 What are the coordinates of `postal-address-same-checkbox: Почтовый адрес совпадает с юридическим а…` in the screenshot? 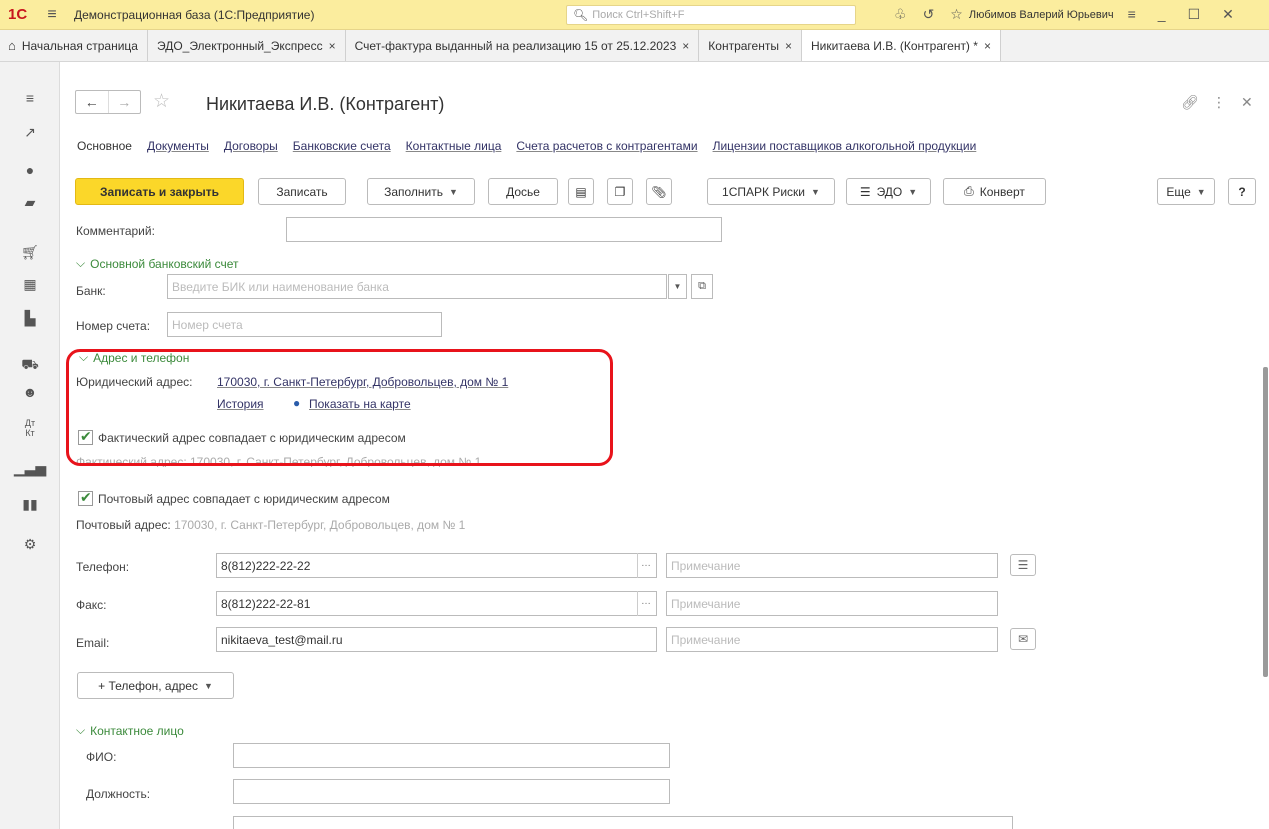 It's located at (234, 497).